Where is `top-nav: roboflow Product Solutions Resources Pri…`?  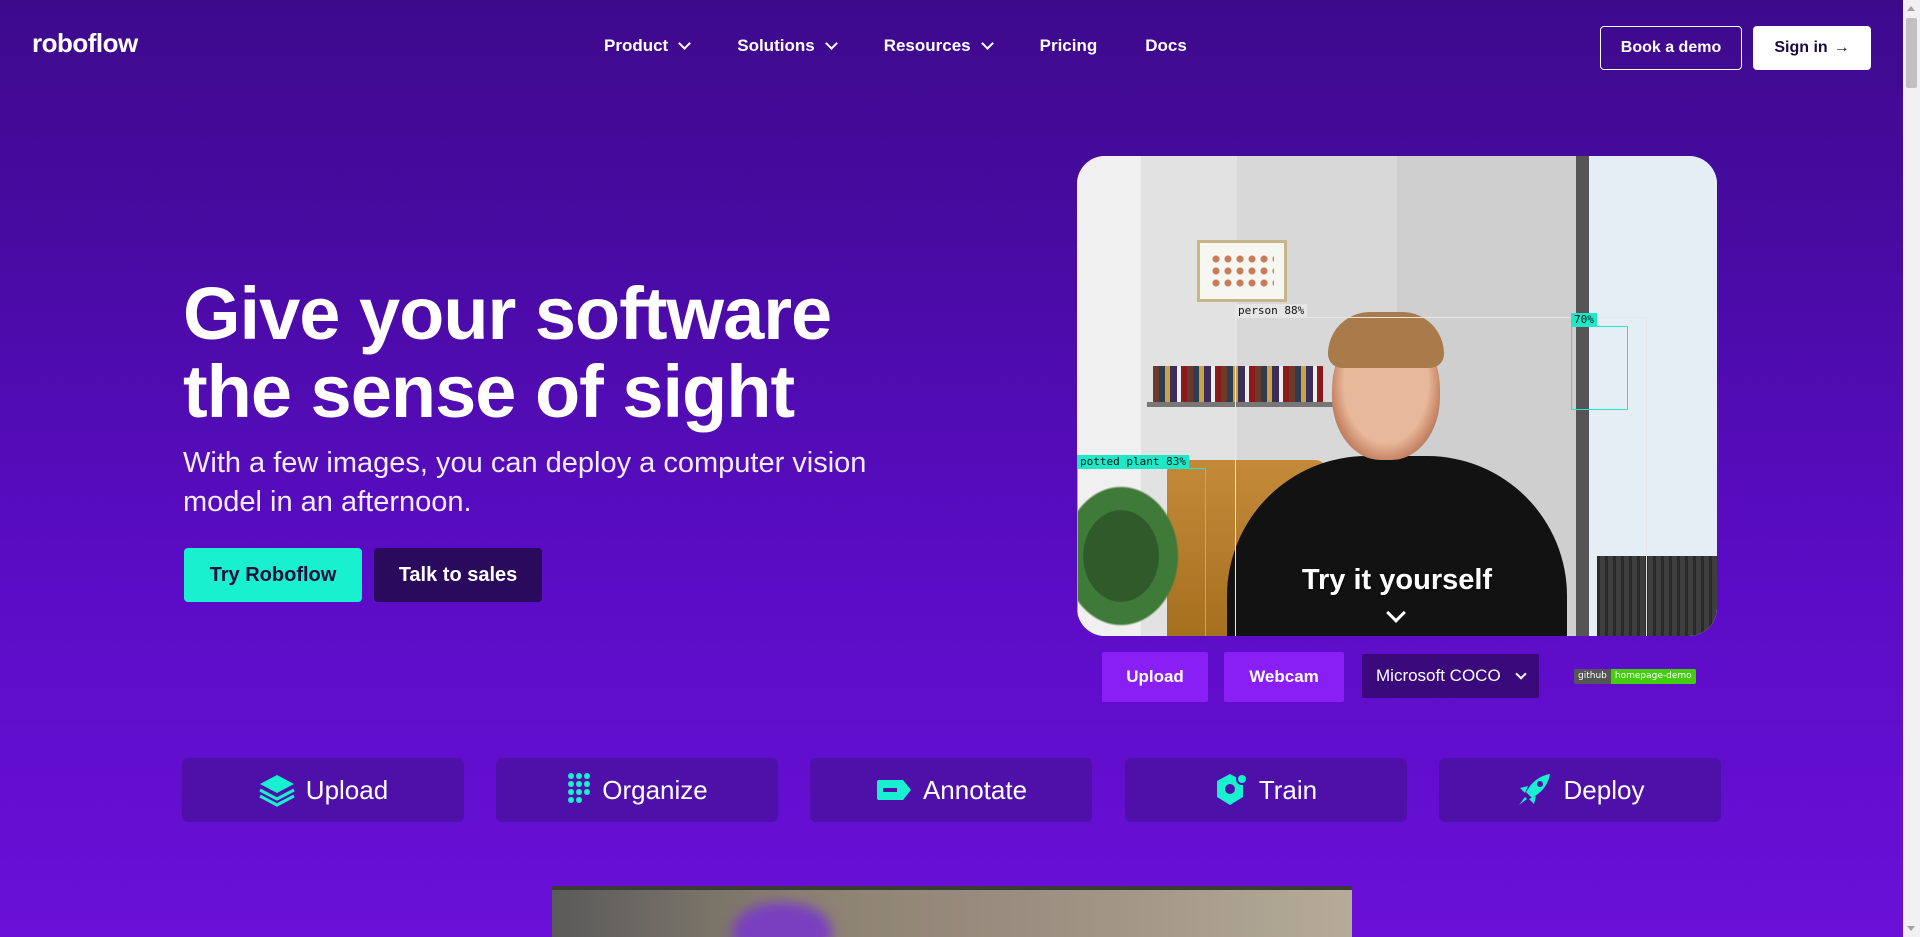
top-nav: roboflow Product Solutions Resources Pri… is located at coordinates (951, 47).